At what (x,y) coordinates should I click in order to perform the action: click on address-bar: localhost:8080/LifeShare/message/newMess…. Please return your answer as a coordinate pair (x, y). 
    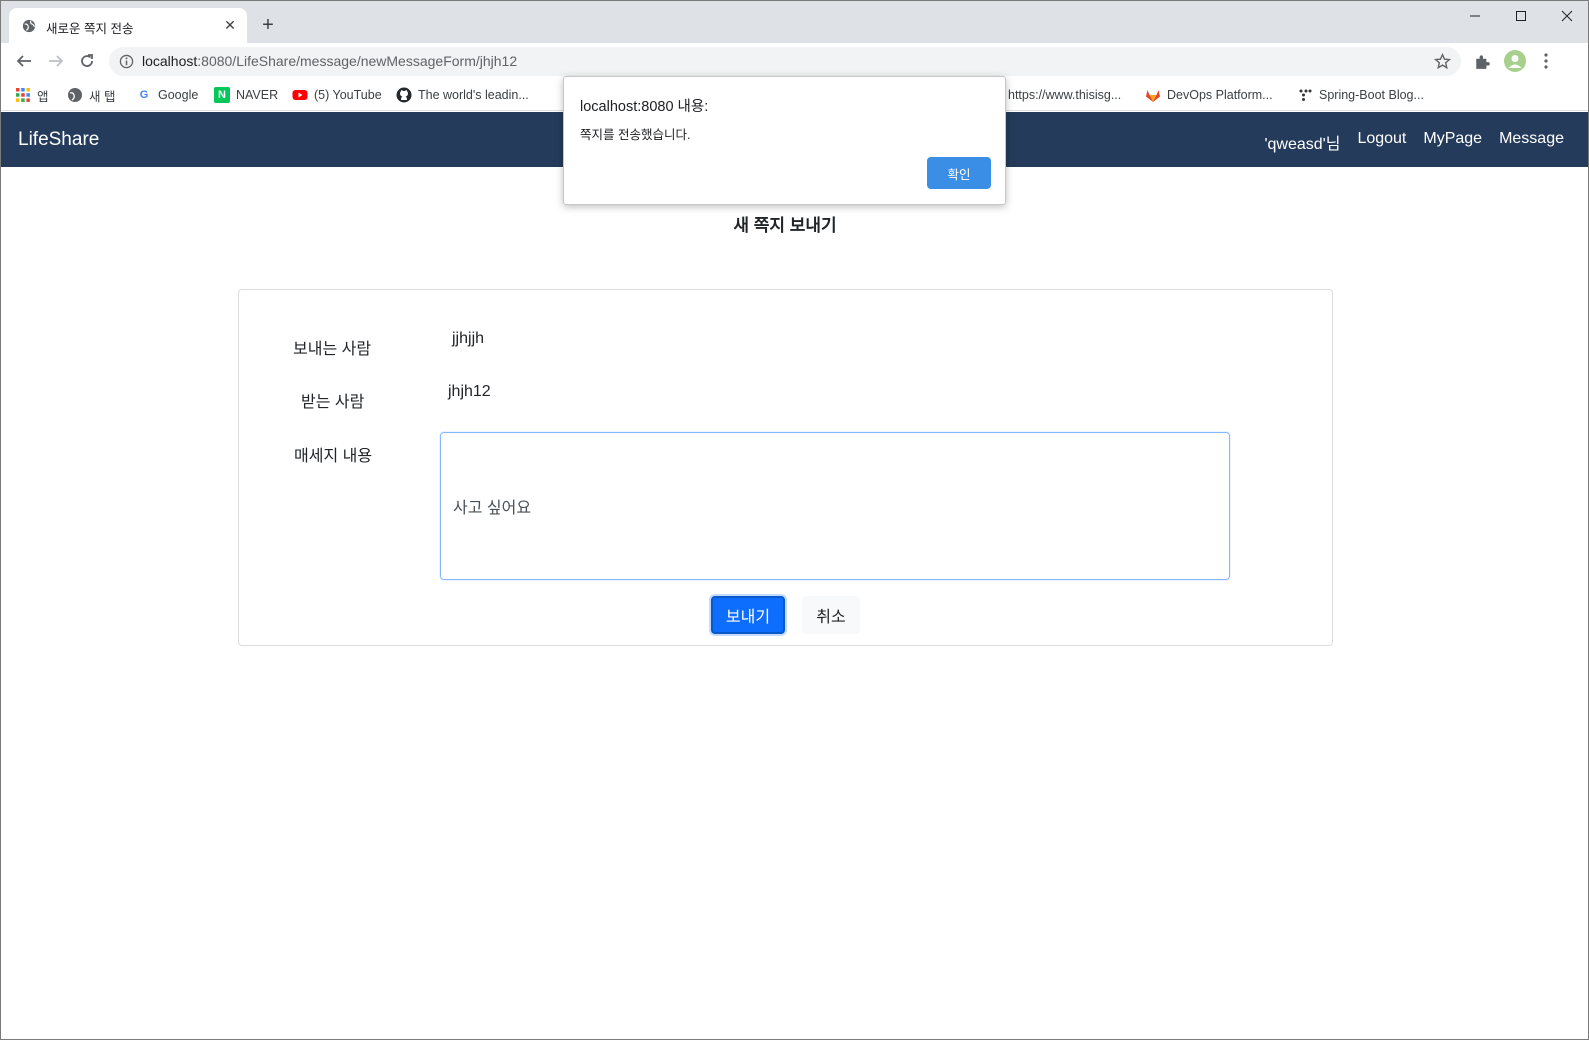
    Looking at the image, I should click on (785, 61).